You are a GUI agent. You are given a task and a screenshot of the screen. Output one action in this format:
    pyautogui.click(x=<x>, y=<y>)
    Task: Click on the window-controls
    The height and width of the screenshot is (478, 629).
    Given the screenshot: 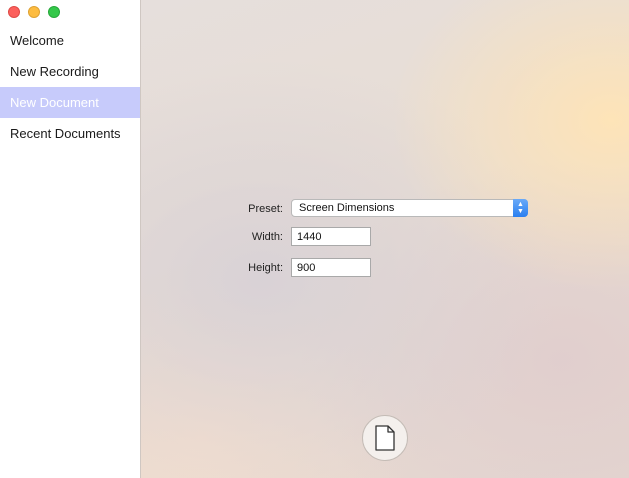 What is the action you would take?
    pyautogui.click(x=34, y=12)
    